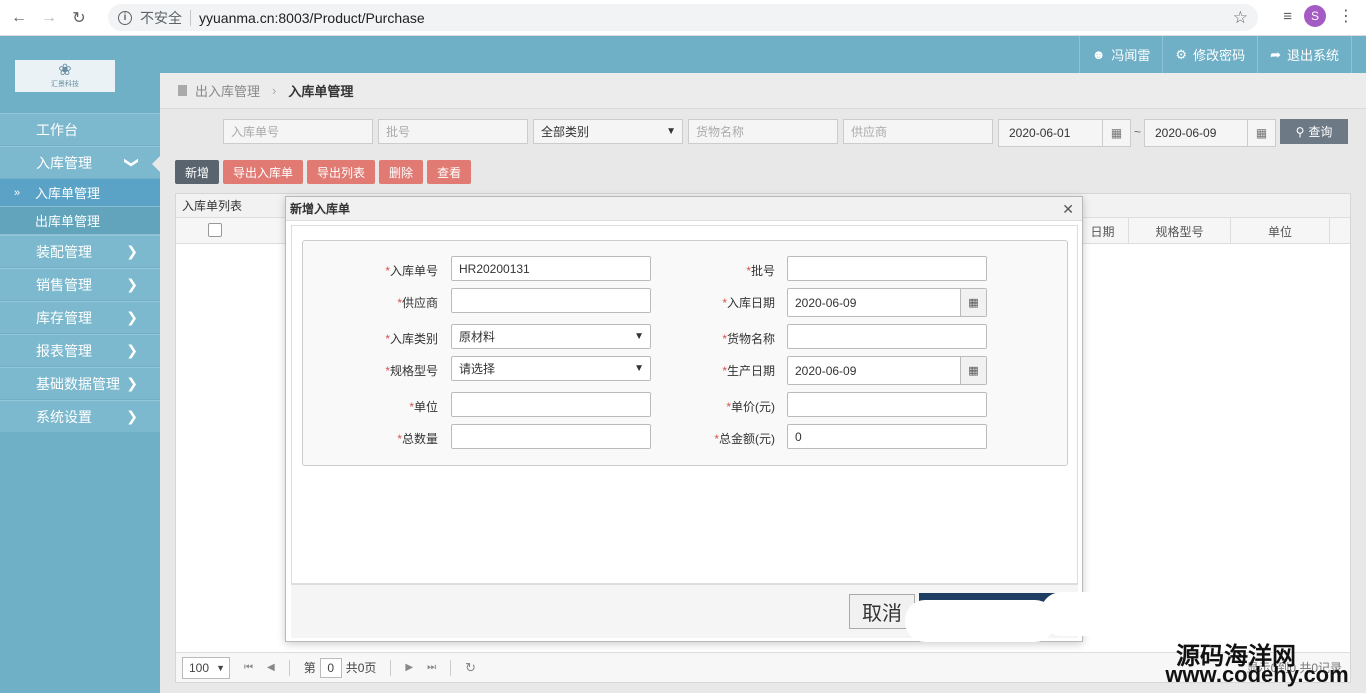 The height and width of the screenshot is (693, 1366). I want to click on goods-filter-input: 货物名称, so click(763, 131).